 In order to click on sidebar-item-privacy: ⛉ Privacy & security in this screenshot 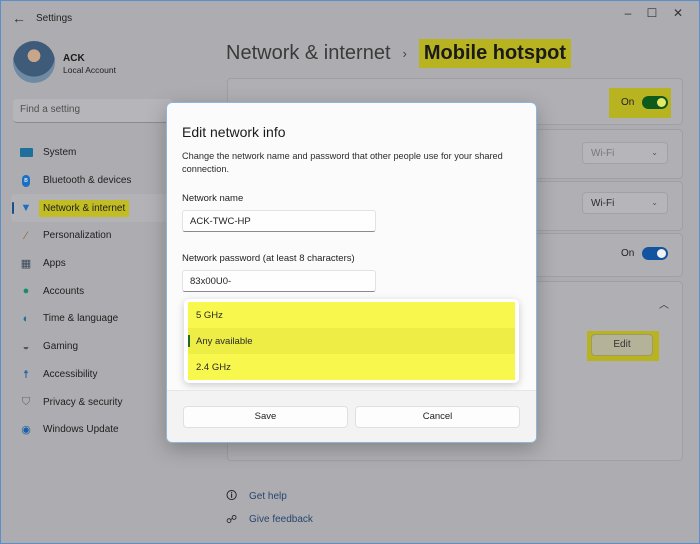, I will do `click(91, 402)`.